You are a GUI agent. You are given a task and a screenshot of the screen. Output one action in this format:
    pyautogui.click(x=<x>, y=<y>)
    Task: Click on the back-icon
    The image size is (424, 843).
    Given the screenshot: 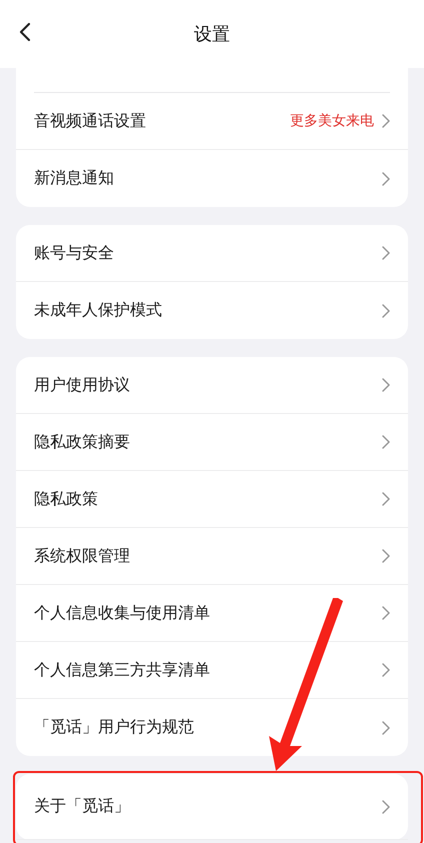 What is the action you would take?
    pyautogui.click(x=25, y=32)
    